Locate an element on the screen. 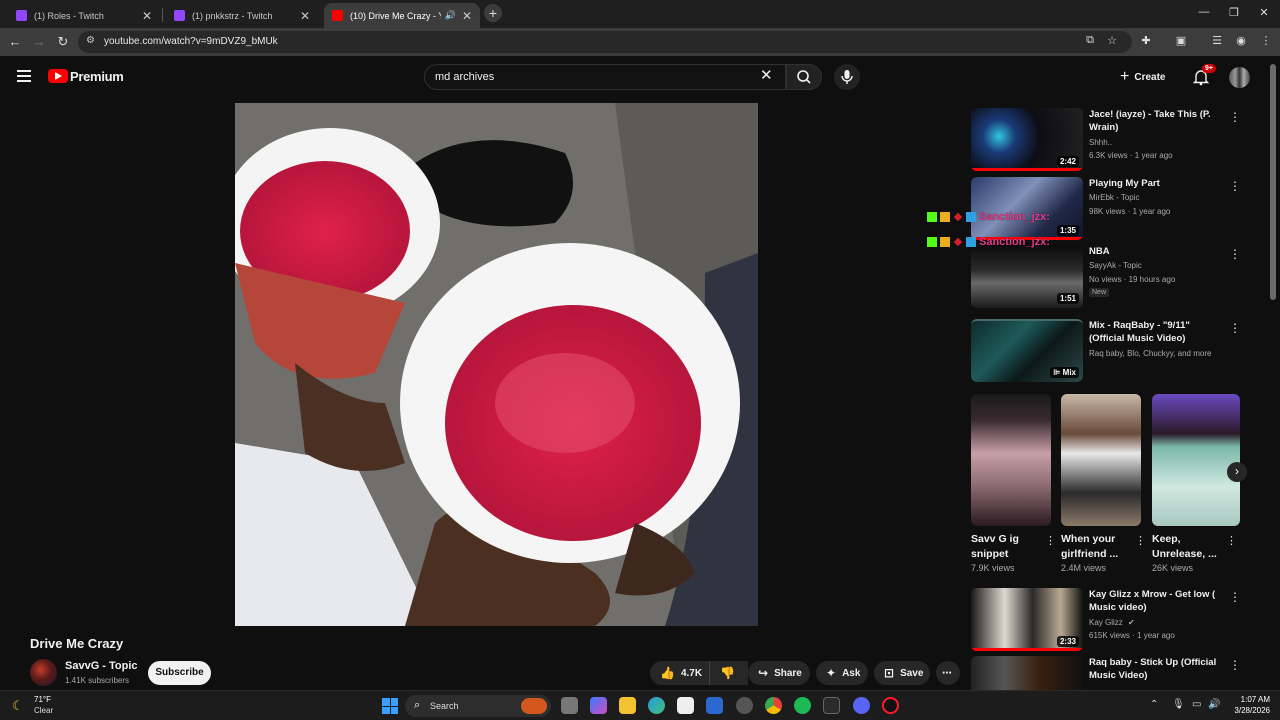  edge-icon is located at coordinates (656, 705).